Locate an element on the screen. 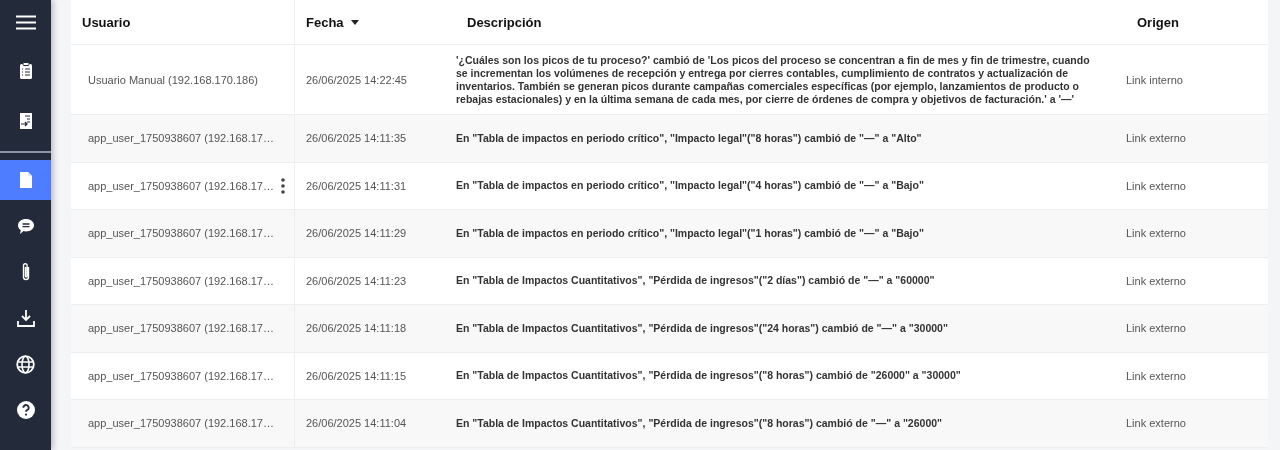  document-arrow-icon is located at coordinates (25, 121).